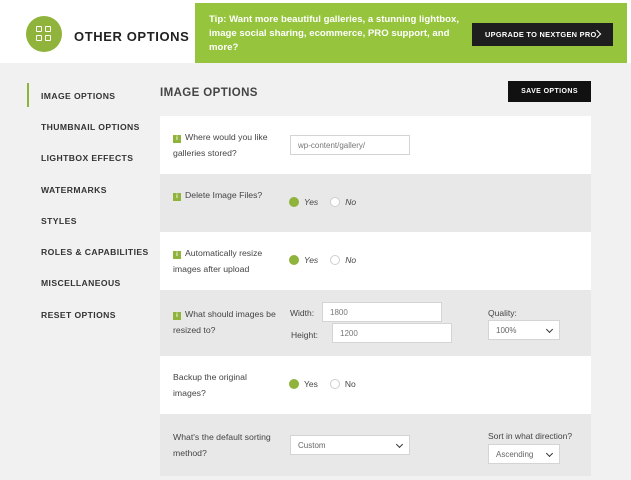 This screenshot has width=631, height=480. Describe the element at coordinates (302, 313) in the screenshot. I see `width-label: Width:` at that location.